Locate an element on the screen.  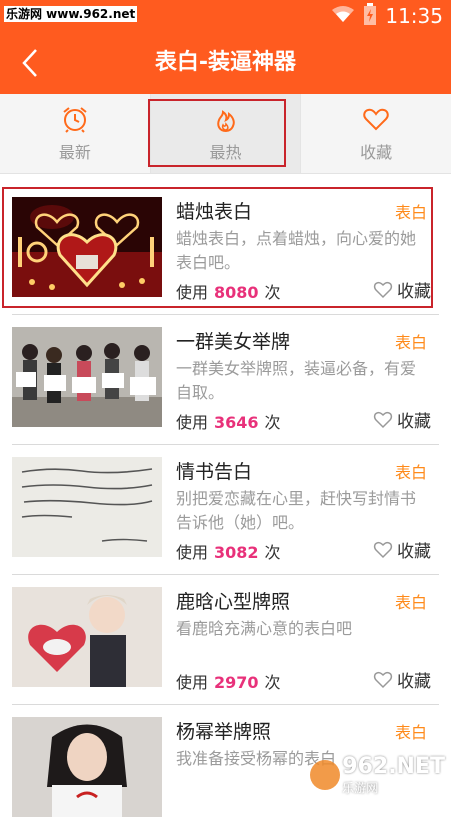
usage-count: 3082 is located at coordinates (236, 552).